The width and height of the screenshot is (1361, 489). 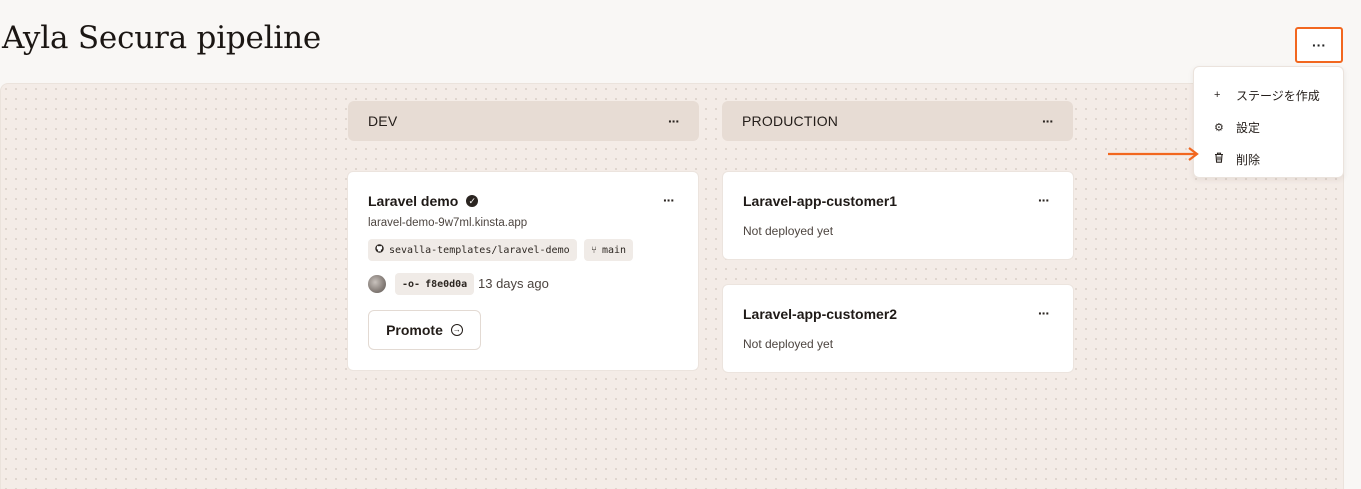 What do you see at coordinates (423, 201) in the screenshot?
I see `app-name: Laravel demo ✓` at bounding box center [423, 201].